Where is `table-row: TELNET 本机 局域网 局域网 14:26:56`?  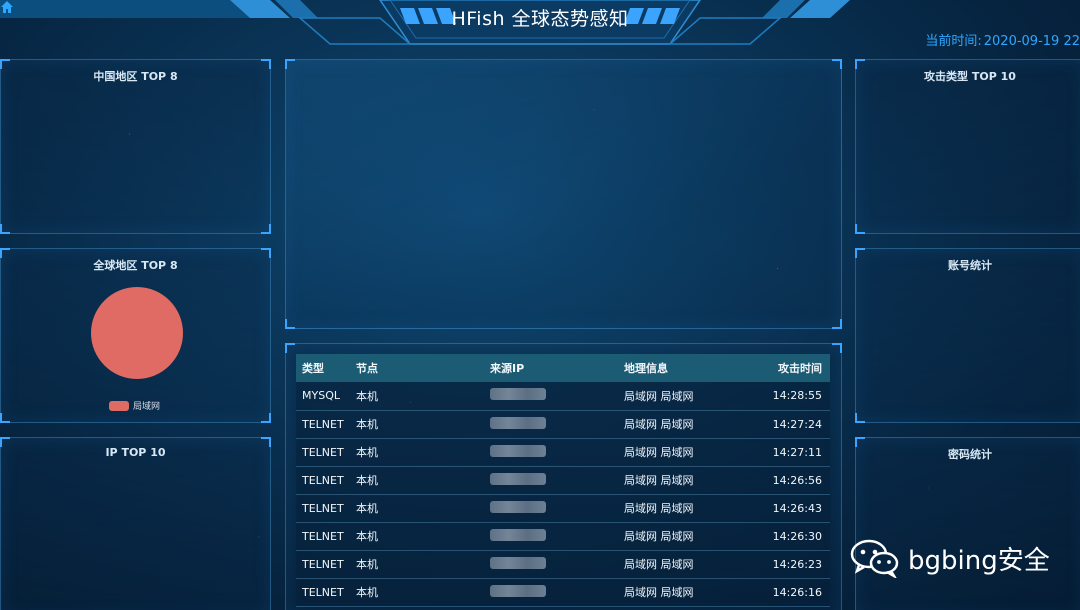 table-row: TELNET 本机 局域网 局域网 14:26:56 is located at coordinates (563, 480).